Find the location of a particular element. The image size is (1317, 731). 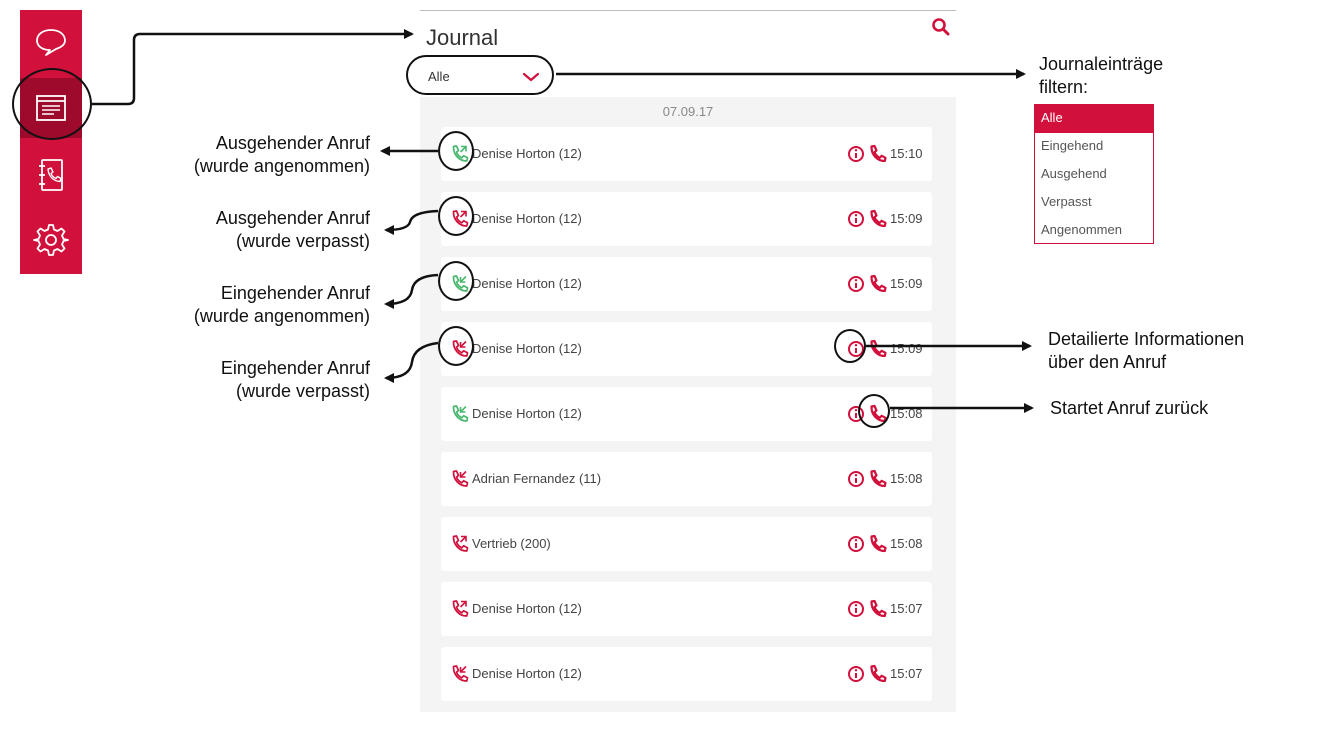

highlight-ring-outgoing-answered is located at coordinates (456, 151).